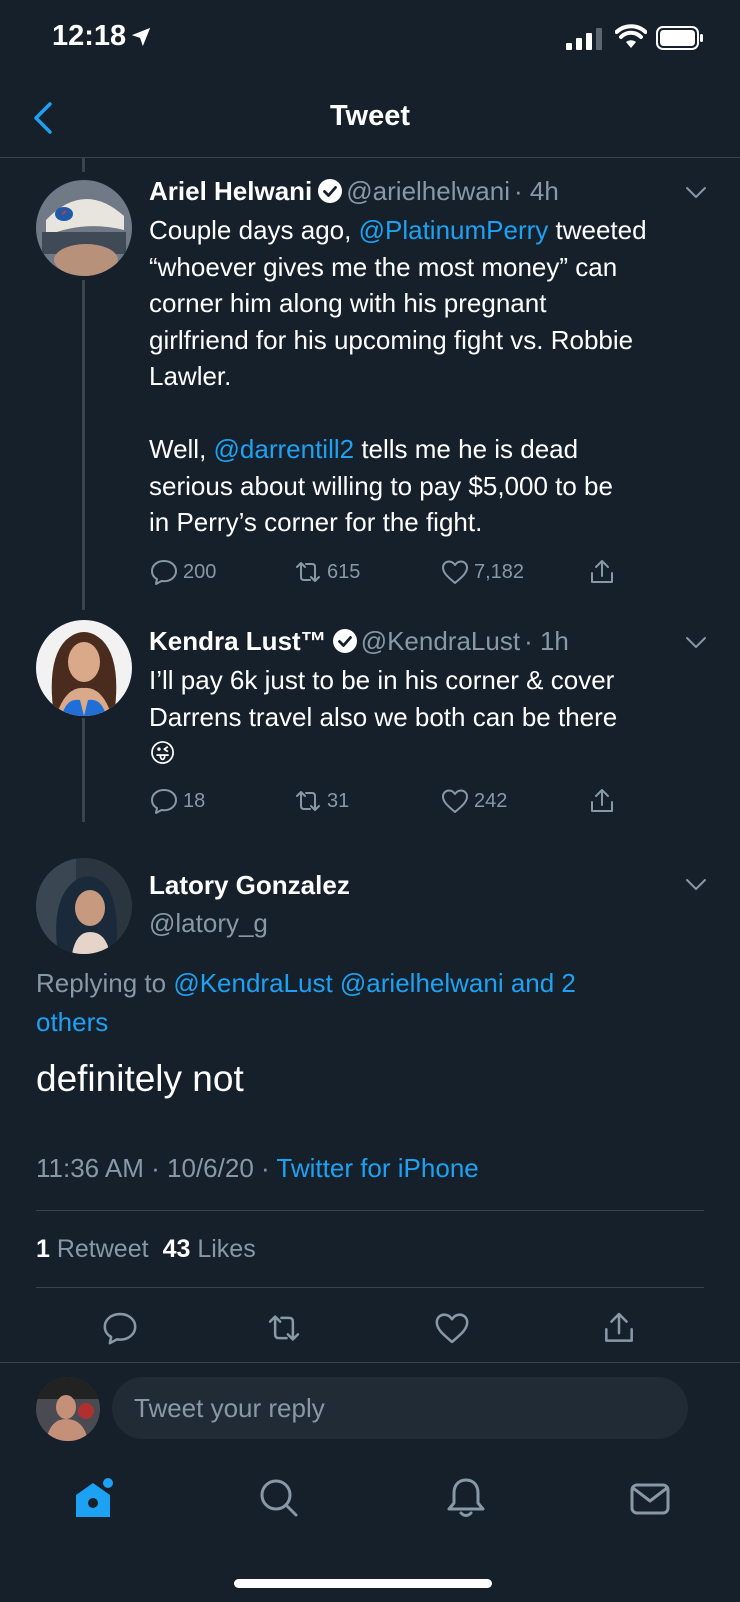  I want to click on author-name: Latory Gonzalez, so click(249, 885).